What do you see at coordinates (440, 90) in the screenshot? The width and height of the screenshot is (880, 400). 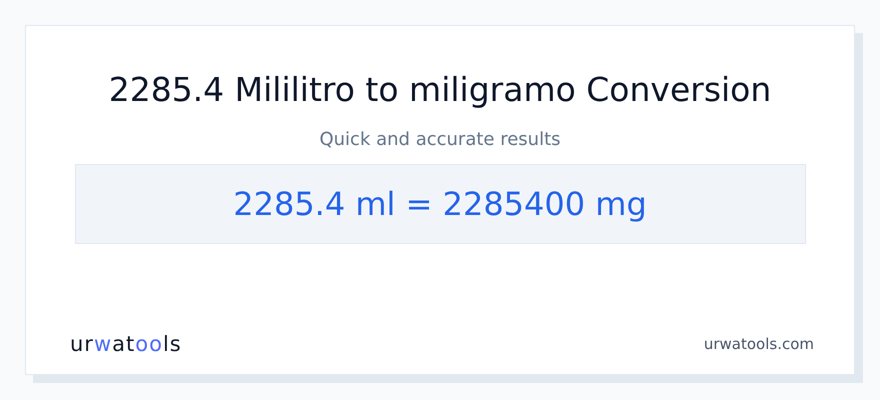 I see `title: 2285.4 Mililitro to miligramo Conversion` at bounding box center [440, 90].